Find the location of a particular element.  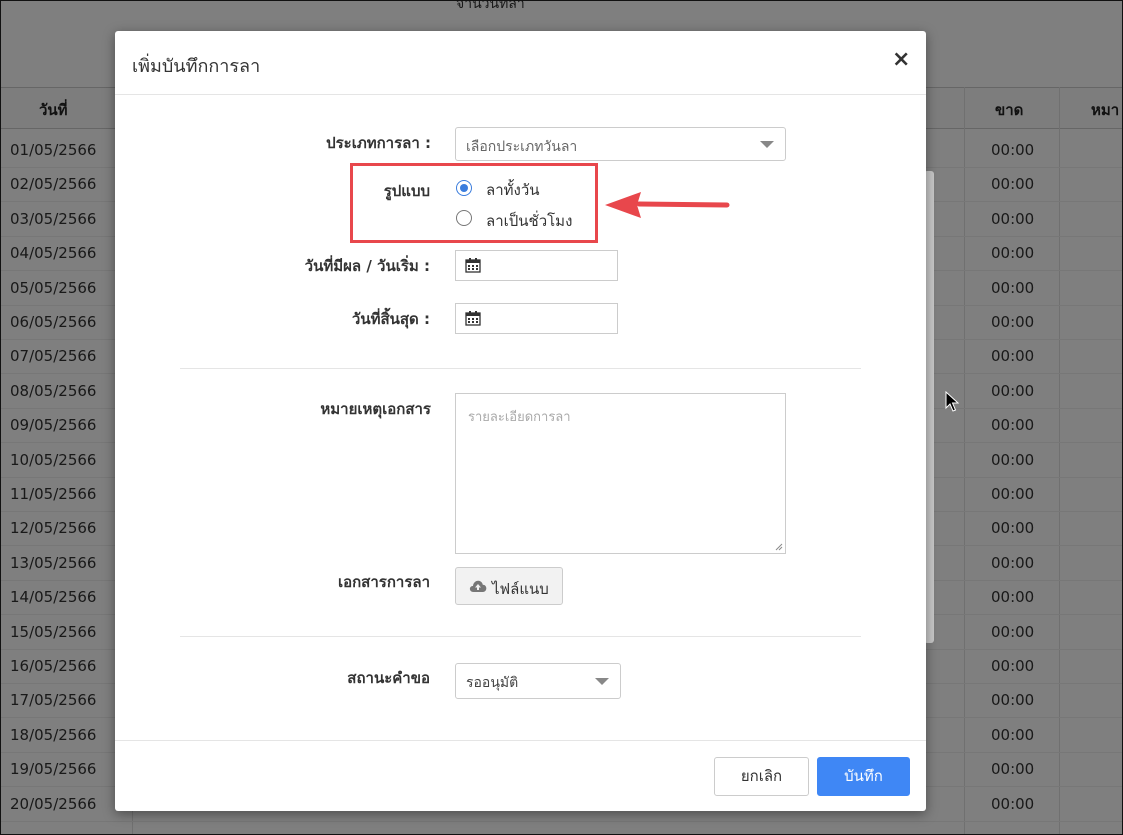

attach-file-label: ไฟล์แนบ is located at coordinates (520, 589).